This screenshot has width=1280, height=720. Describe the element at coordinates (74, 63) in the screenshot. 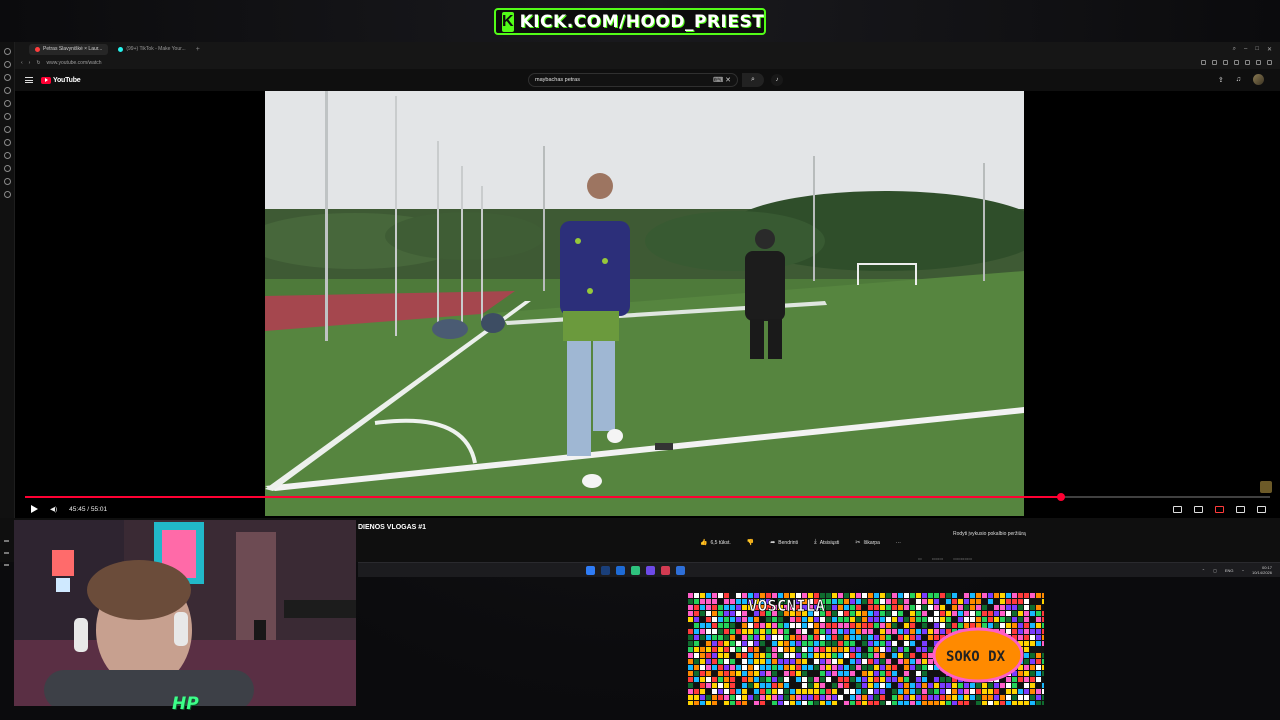

I see `url-field: www.youtube.com/watch` at that location.